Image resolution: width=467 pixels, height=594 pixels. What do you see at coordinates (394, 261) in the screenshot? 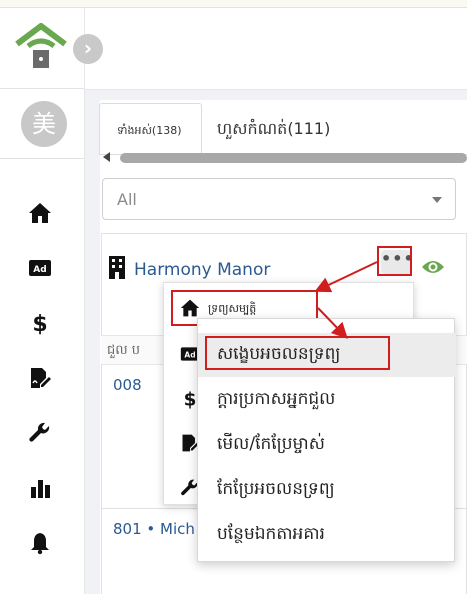
I see `highlight-box-more` at bounding box center [394, 261].